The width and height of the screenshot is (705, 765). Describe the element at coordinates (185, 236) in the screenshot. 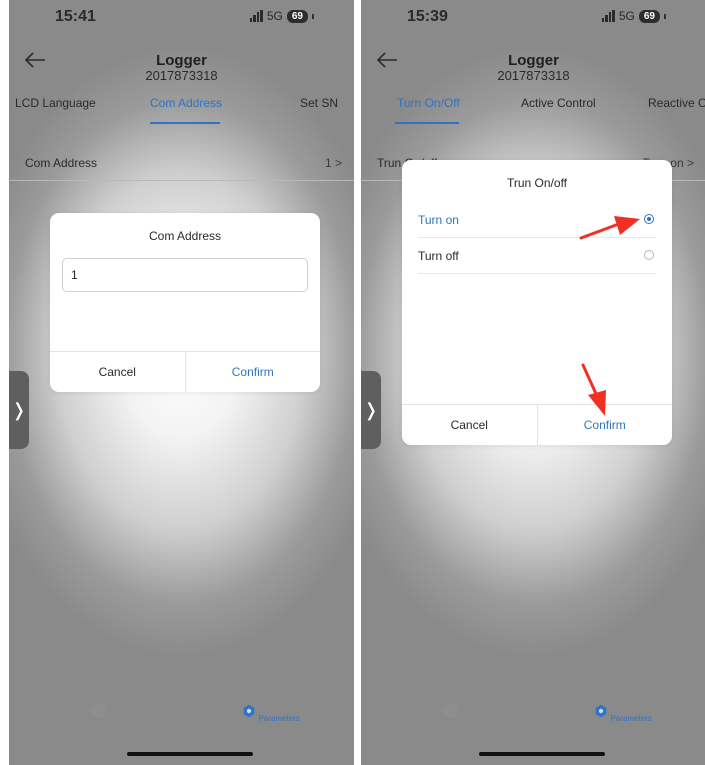

I see `dialog-title: Com Address` at that location.